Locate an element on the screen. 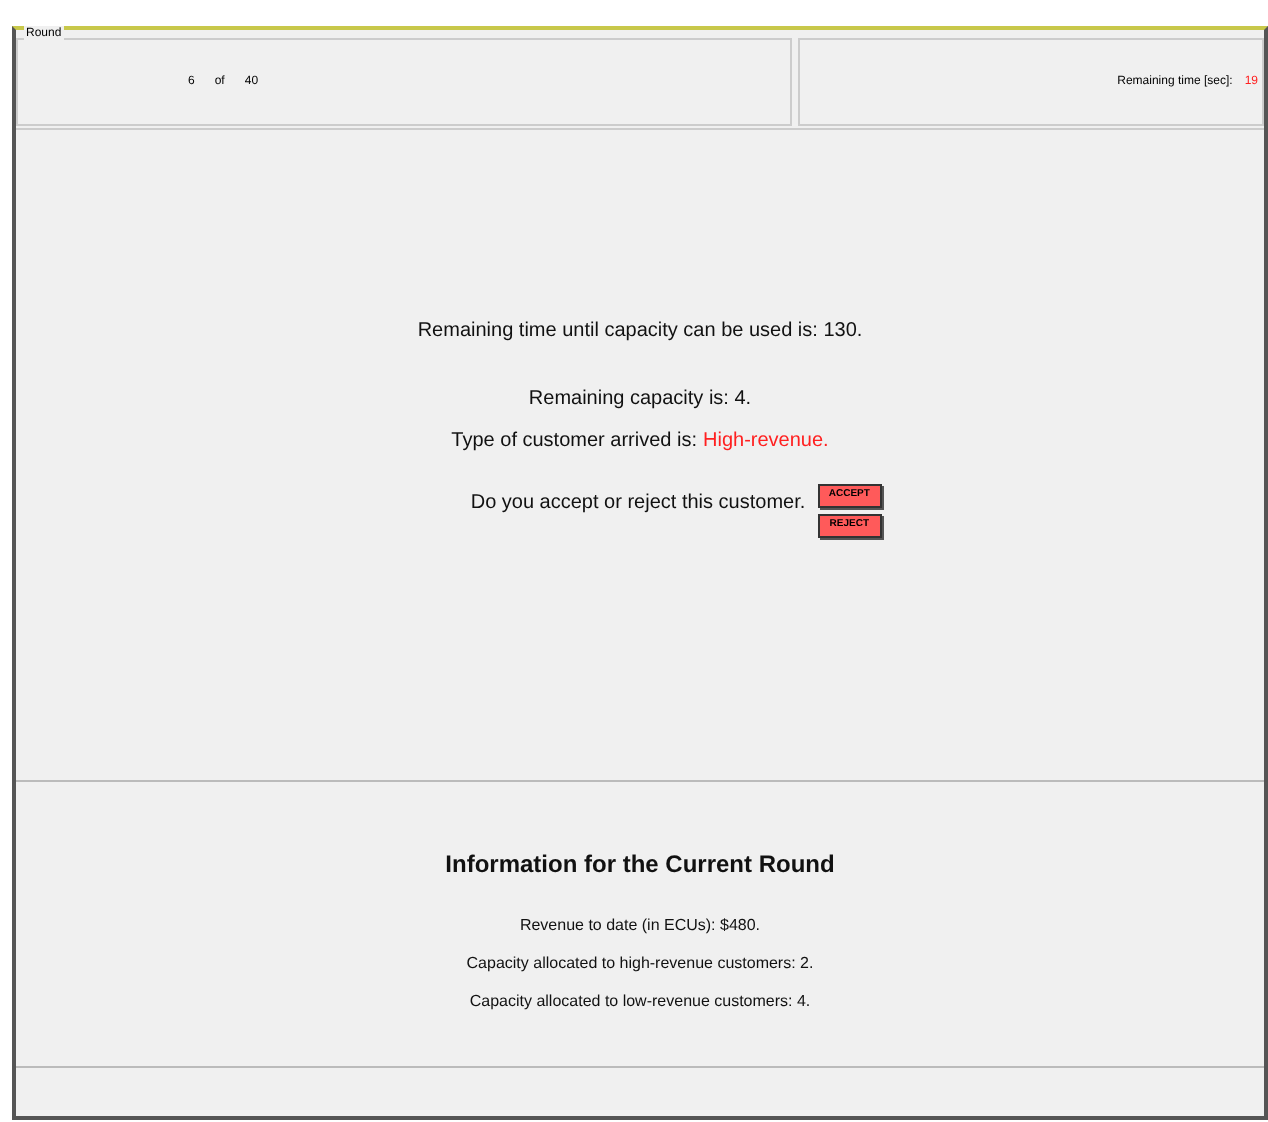 The image size is (1268, 1122). question-text: Do you accept or reject this customer. is located at coordinates (638, 504).